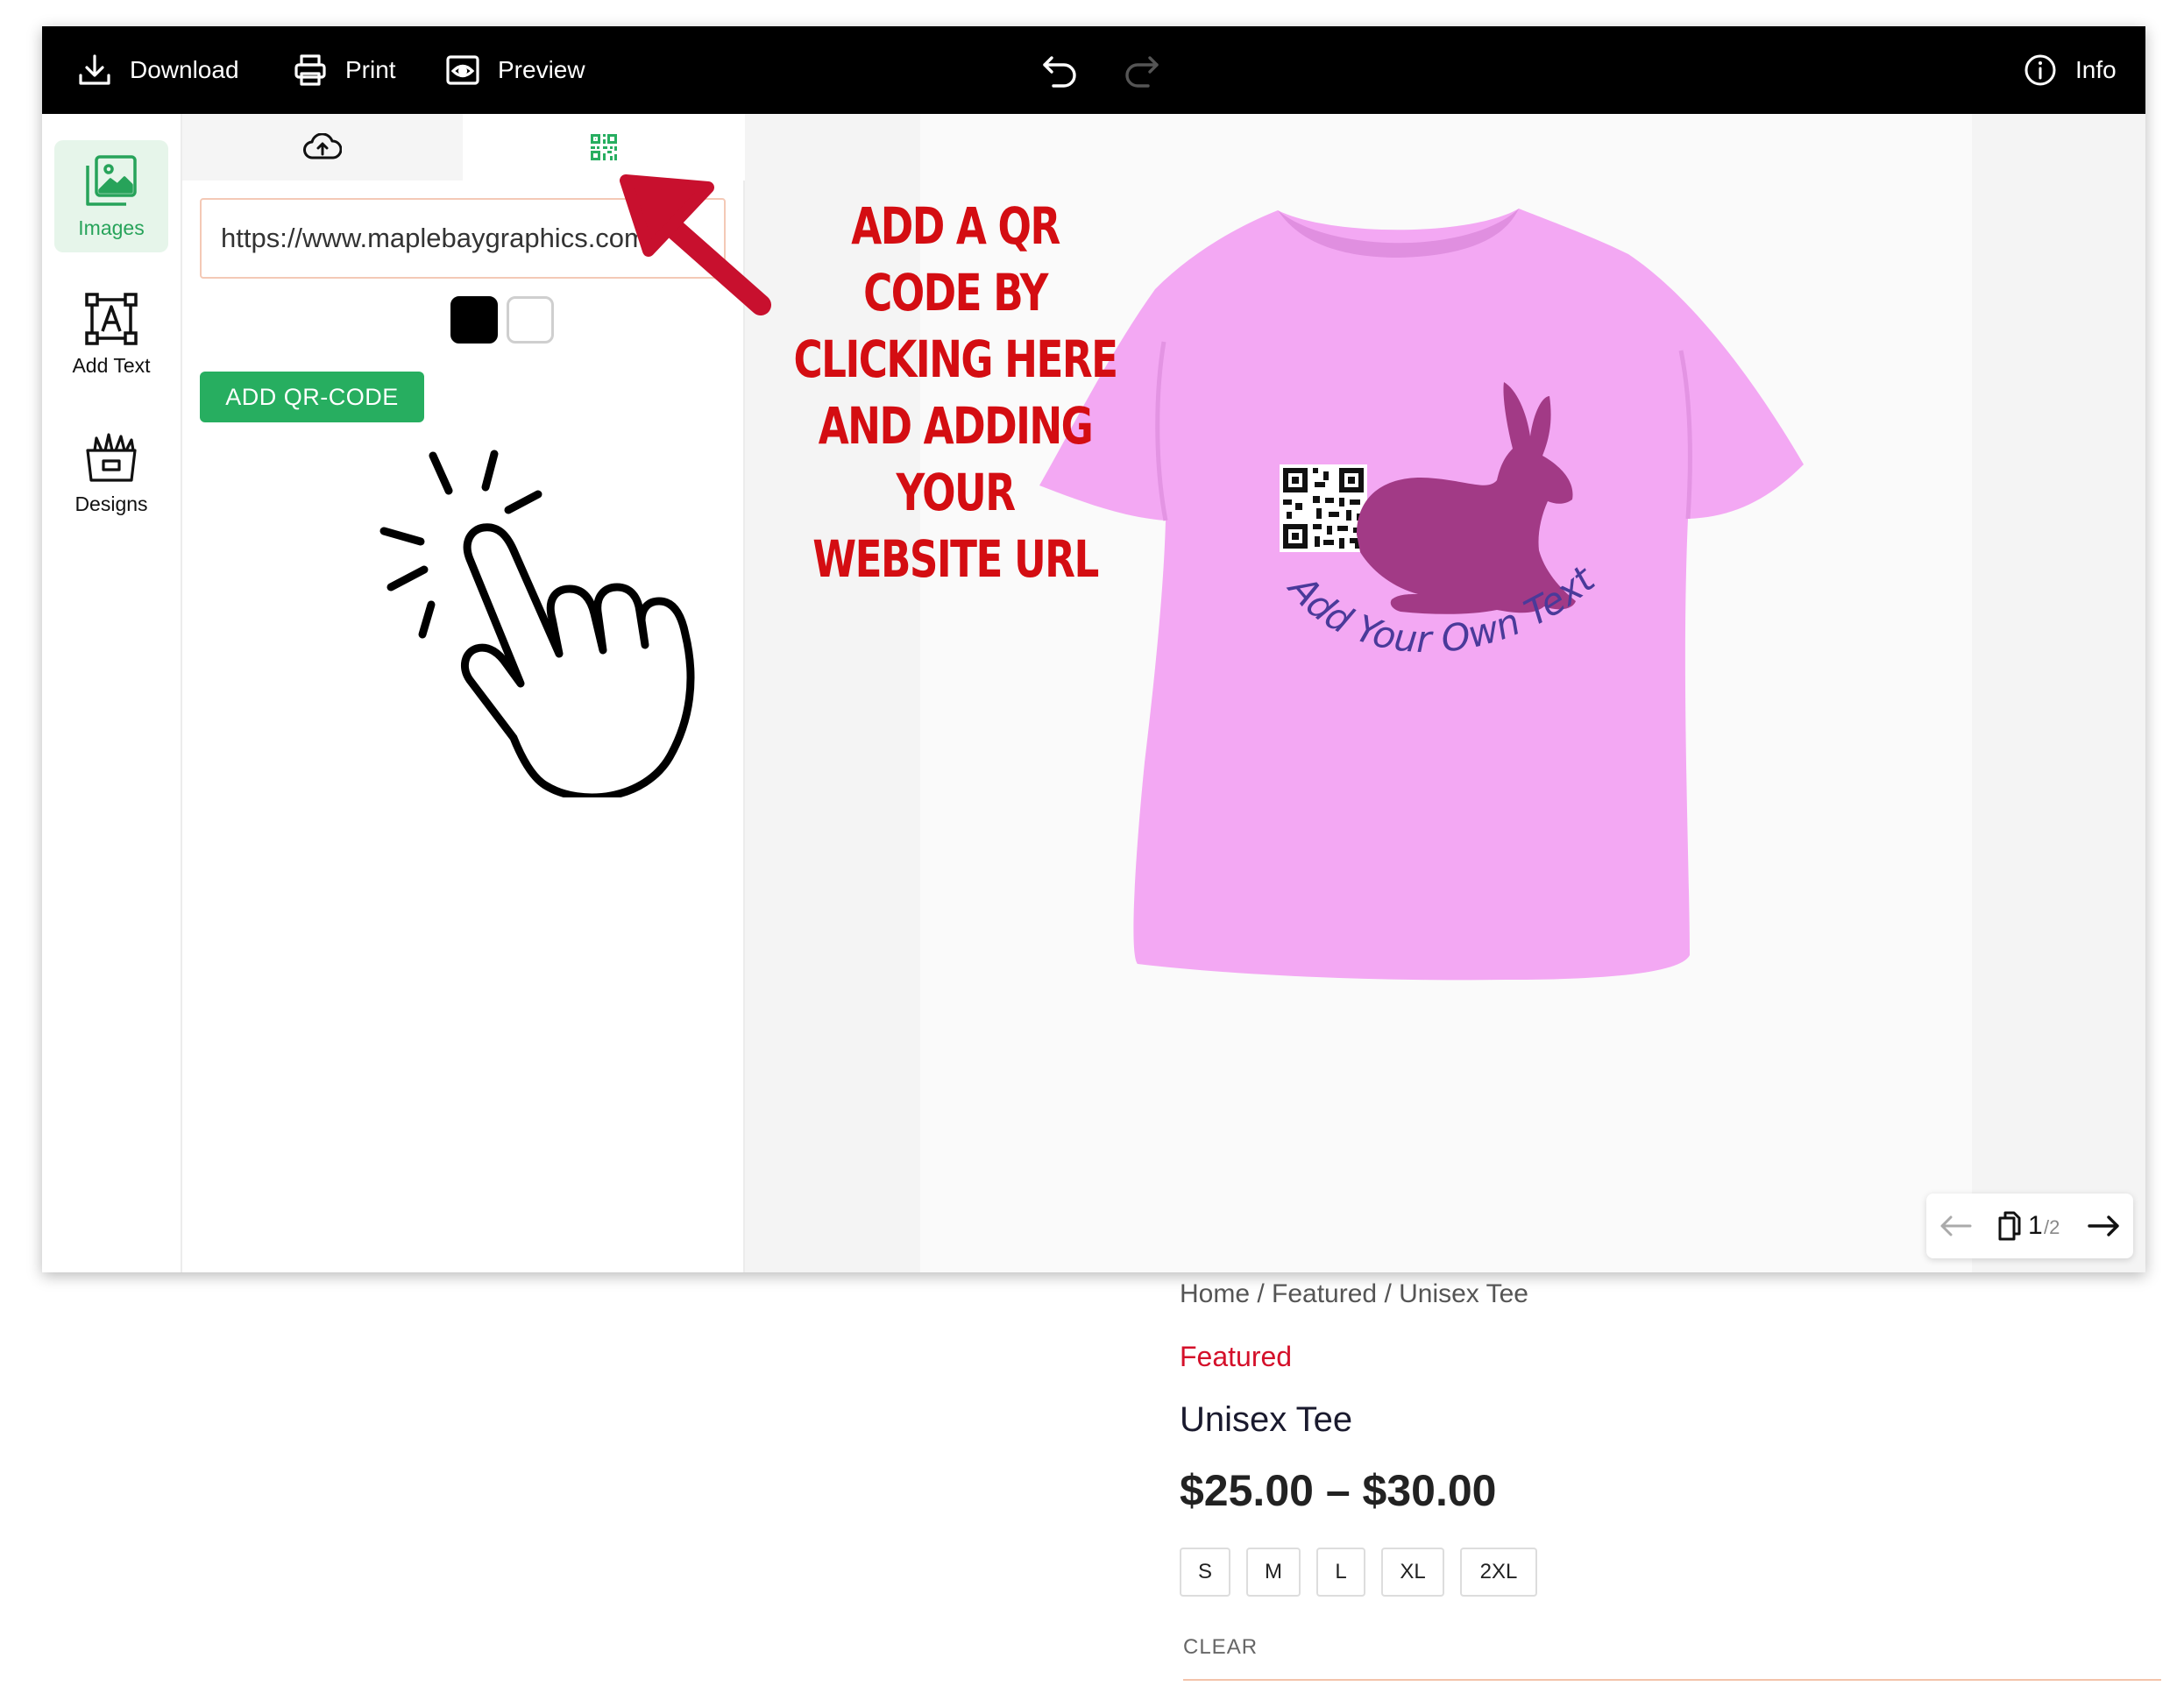 Image resolution: width=2184 pixels, height=1686 pixels. I want to click on undo-button, so click(1060, 70).